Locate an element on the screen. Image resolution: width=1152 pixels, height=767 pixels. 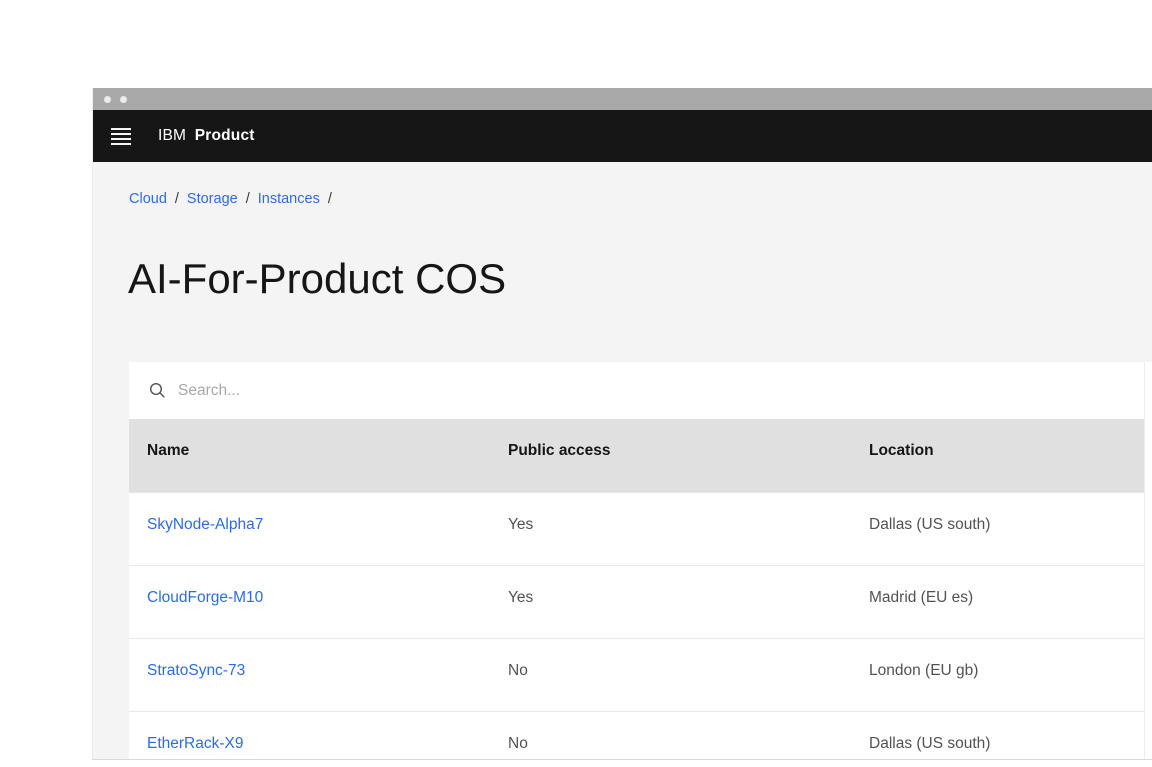
column-header-location: Location is located at coordinates (901, 450).